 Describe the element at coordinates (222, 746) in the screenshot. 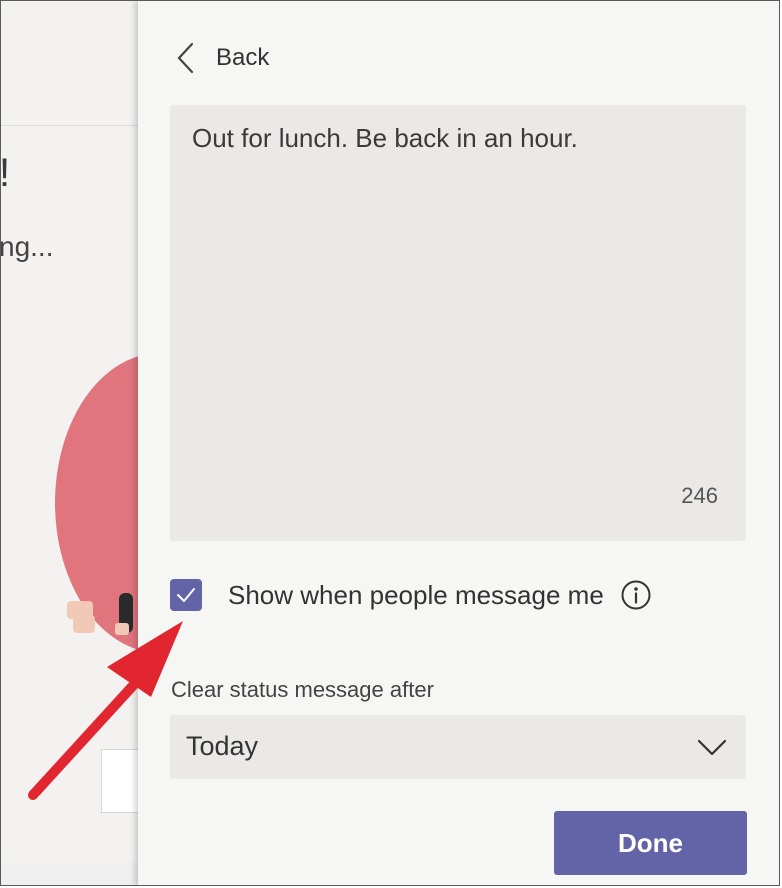

I see `clear-after-selected: Today` at that location.